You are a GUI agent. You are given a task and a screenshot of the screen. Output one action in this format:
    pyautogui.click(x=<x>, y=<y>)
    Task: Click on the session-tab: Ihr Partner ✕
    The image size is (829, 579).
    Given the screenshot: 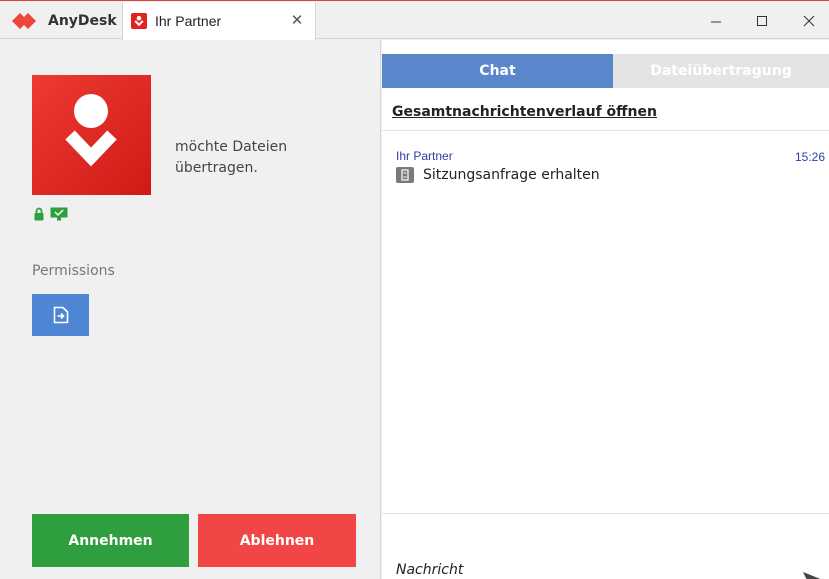 What is the action you would take?
    pyautogui.click(x=219, y=21)
    